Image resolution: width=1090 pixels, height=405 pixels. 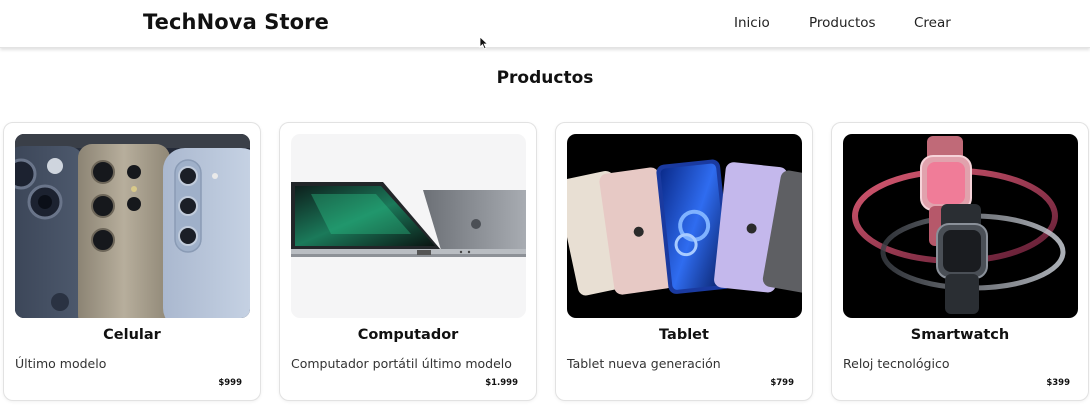 I want to click on nav-links: Inicio Productos Crear, so click(x=545, y=25).